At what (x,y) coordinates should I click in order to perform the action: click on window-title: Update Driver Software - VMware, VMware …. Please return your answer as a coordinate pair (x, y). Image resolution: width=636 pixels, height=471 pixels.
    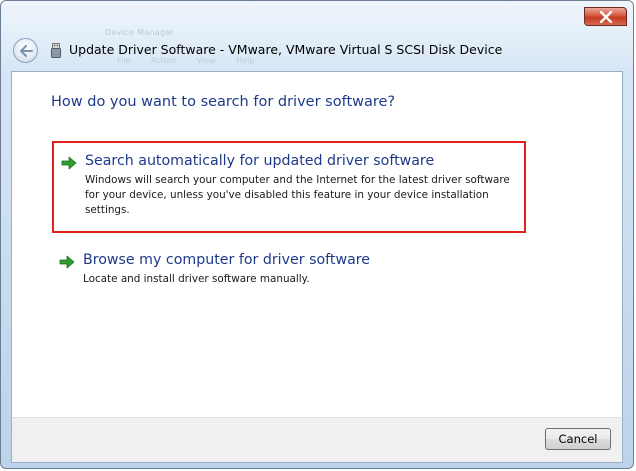
    Looking at the image, I should click on (286, 49).